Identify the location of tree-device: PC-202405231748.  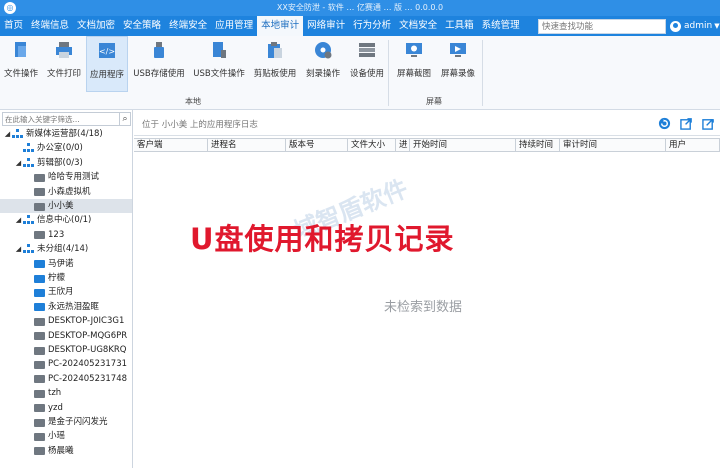
(66, 379).